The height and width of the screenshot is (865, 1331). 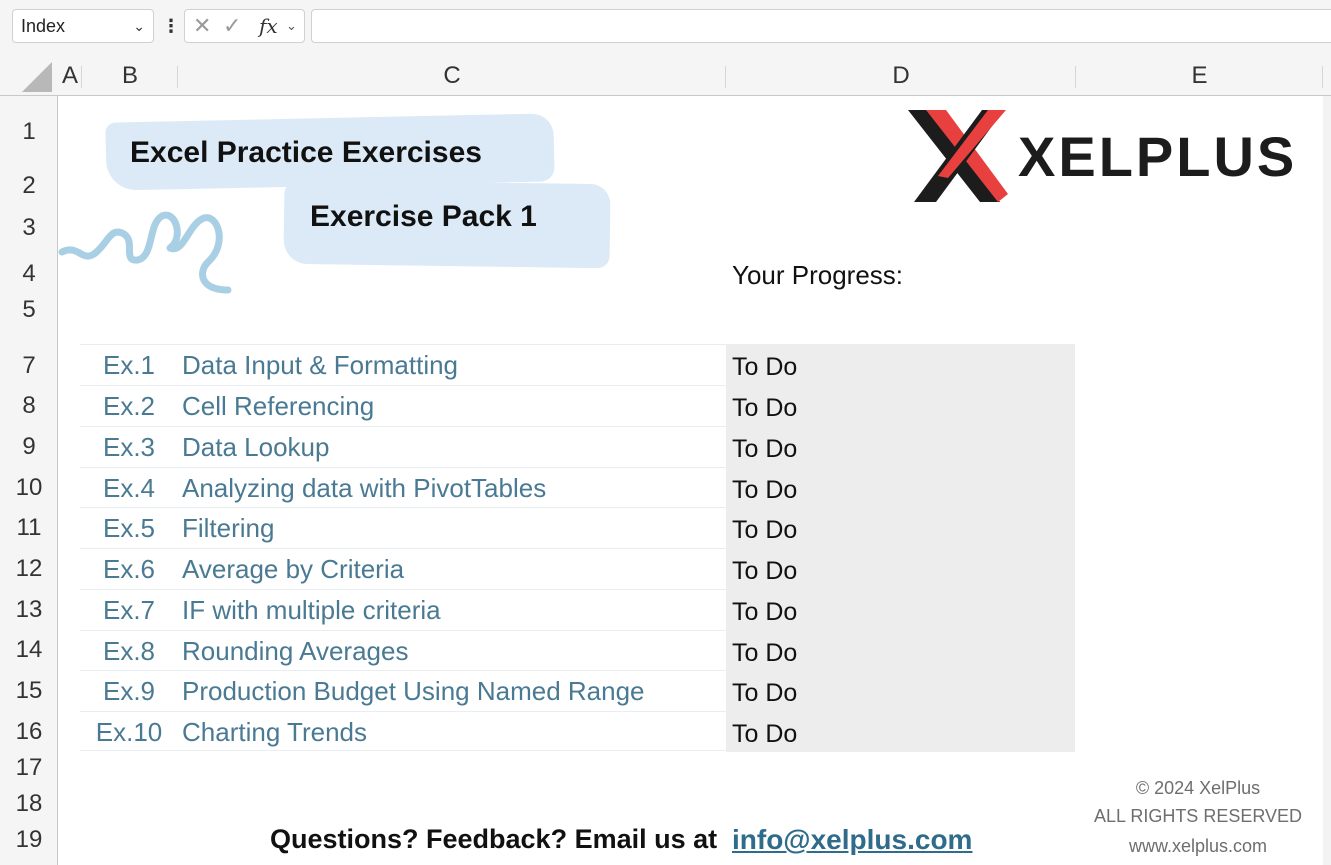 I want to click on exercise-link: Data Lookup, so click(x=255, y=447).